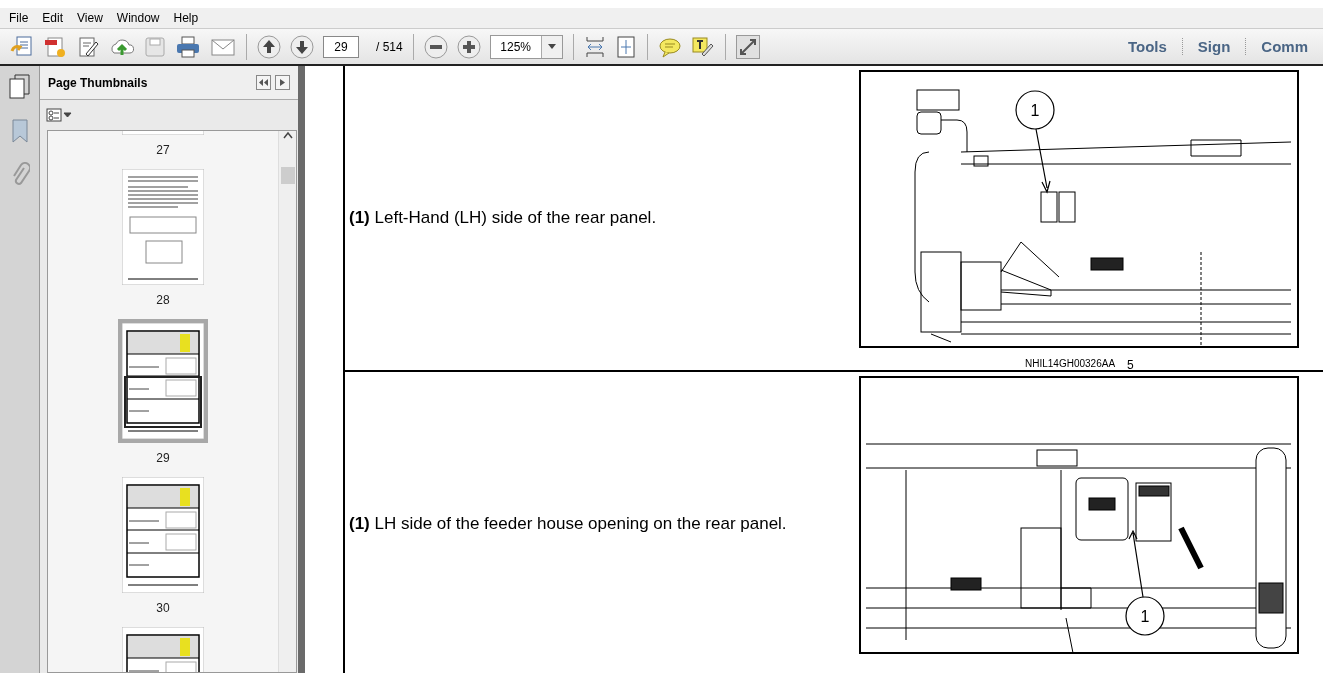 The image size is (1323, 673). I want to click on zoom-in-icon, so click(468, 46).